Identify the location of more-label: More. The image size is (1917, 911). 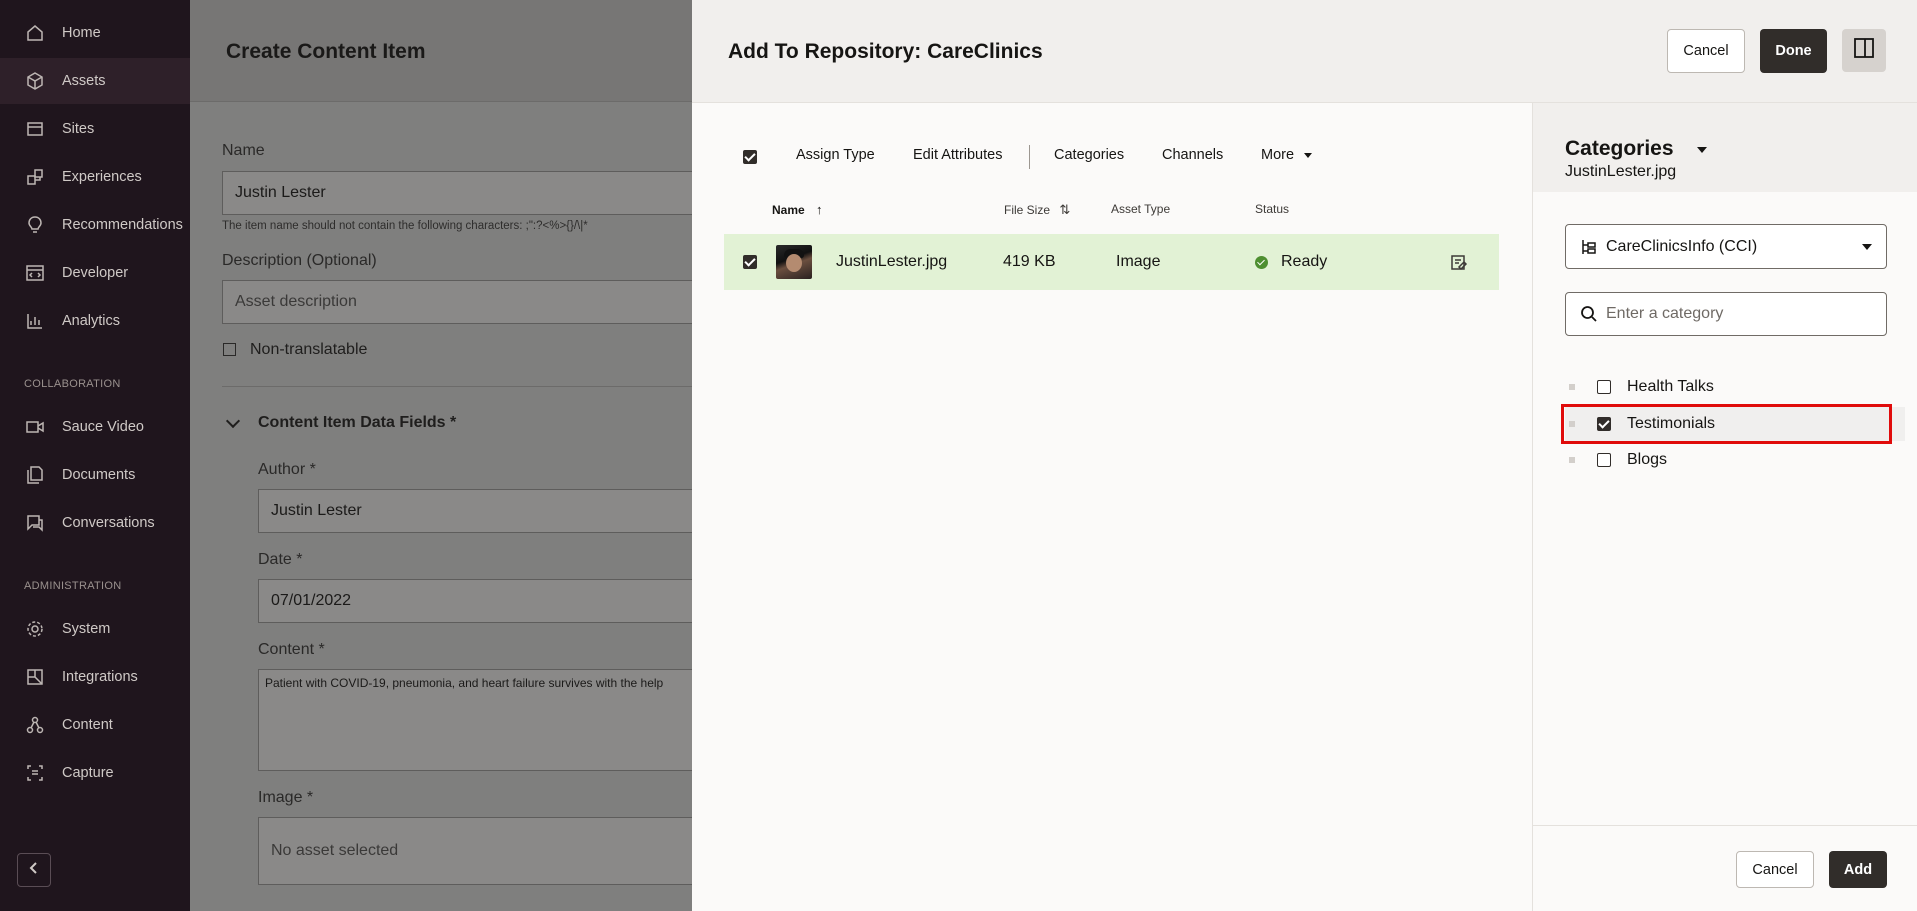
(1278, 155).